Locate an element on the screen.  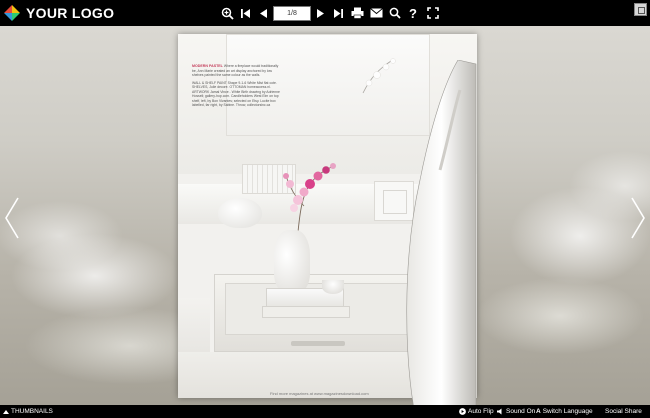
speaker-icon is located at coordinates (499, 411).